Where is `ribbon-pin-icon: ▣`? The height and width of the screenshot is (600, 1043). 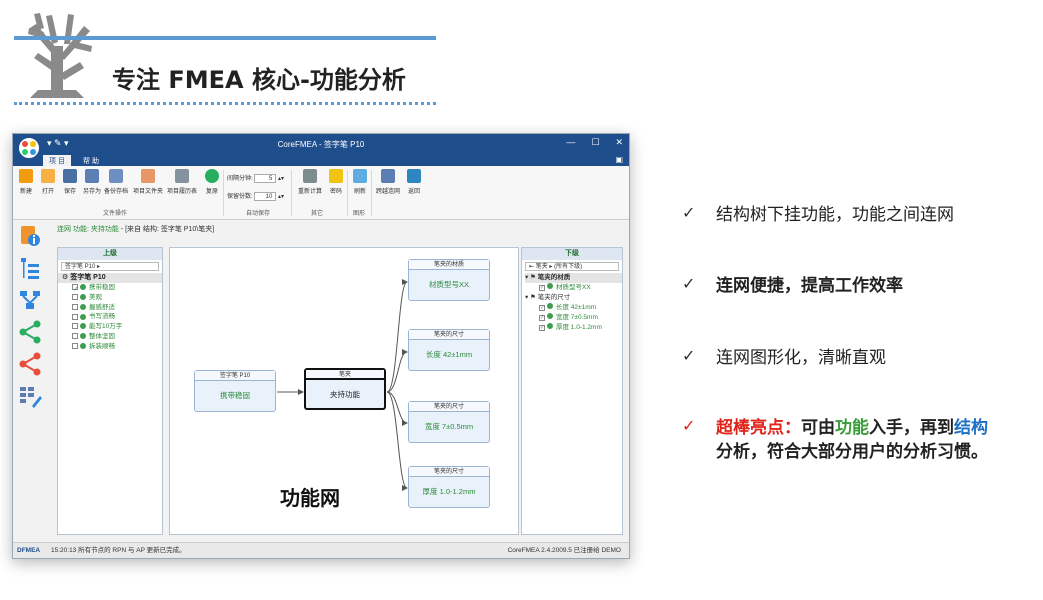
ribbon-pin-icon: ▣ is located at coordinates (619, 159).